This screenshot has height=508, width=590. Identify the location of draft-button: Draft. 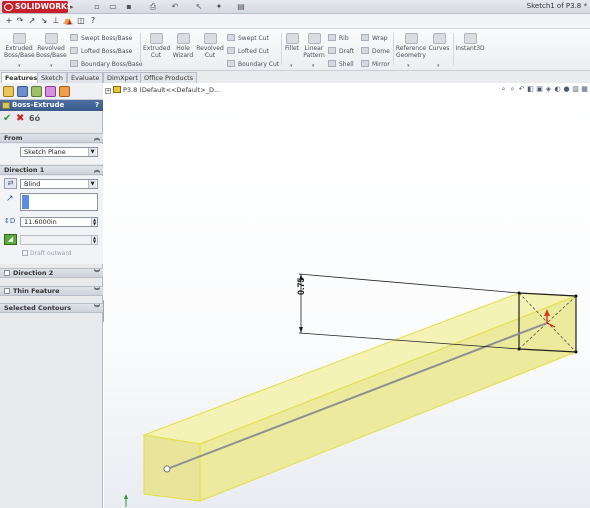
(341, 51).